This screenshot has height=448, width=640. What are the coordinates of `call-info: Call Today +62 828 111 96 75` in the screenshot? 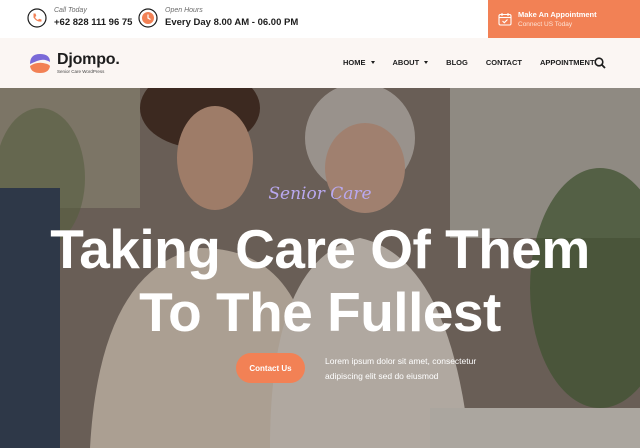 It's located at (79, 17).